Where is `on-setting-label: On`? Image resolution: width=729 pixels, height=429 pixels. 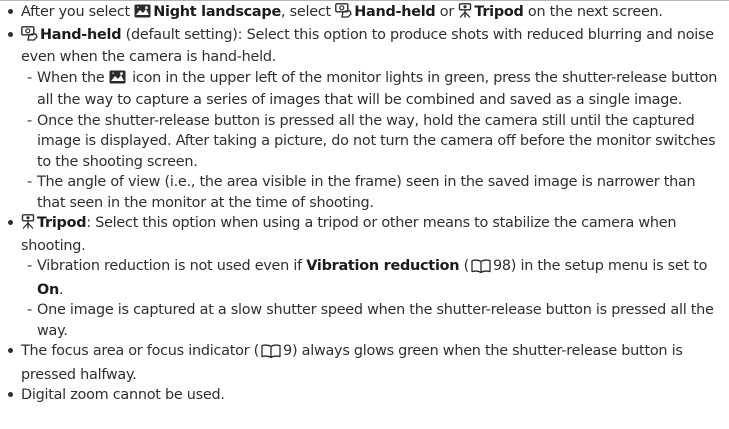
on-setting-label: On is located at coordinates (48, 289).